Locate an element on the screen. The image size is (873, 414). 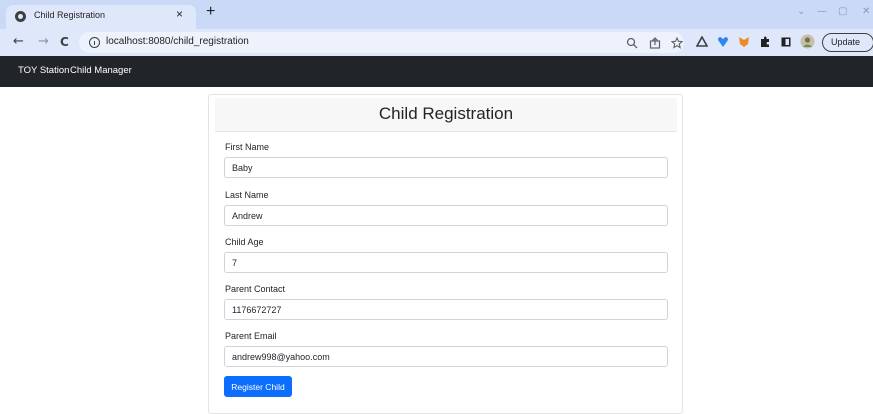
browser-tab: Child Registration × is located at coordinates (101, 17).